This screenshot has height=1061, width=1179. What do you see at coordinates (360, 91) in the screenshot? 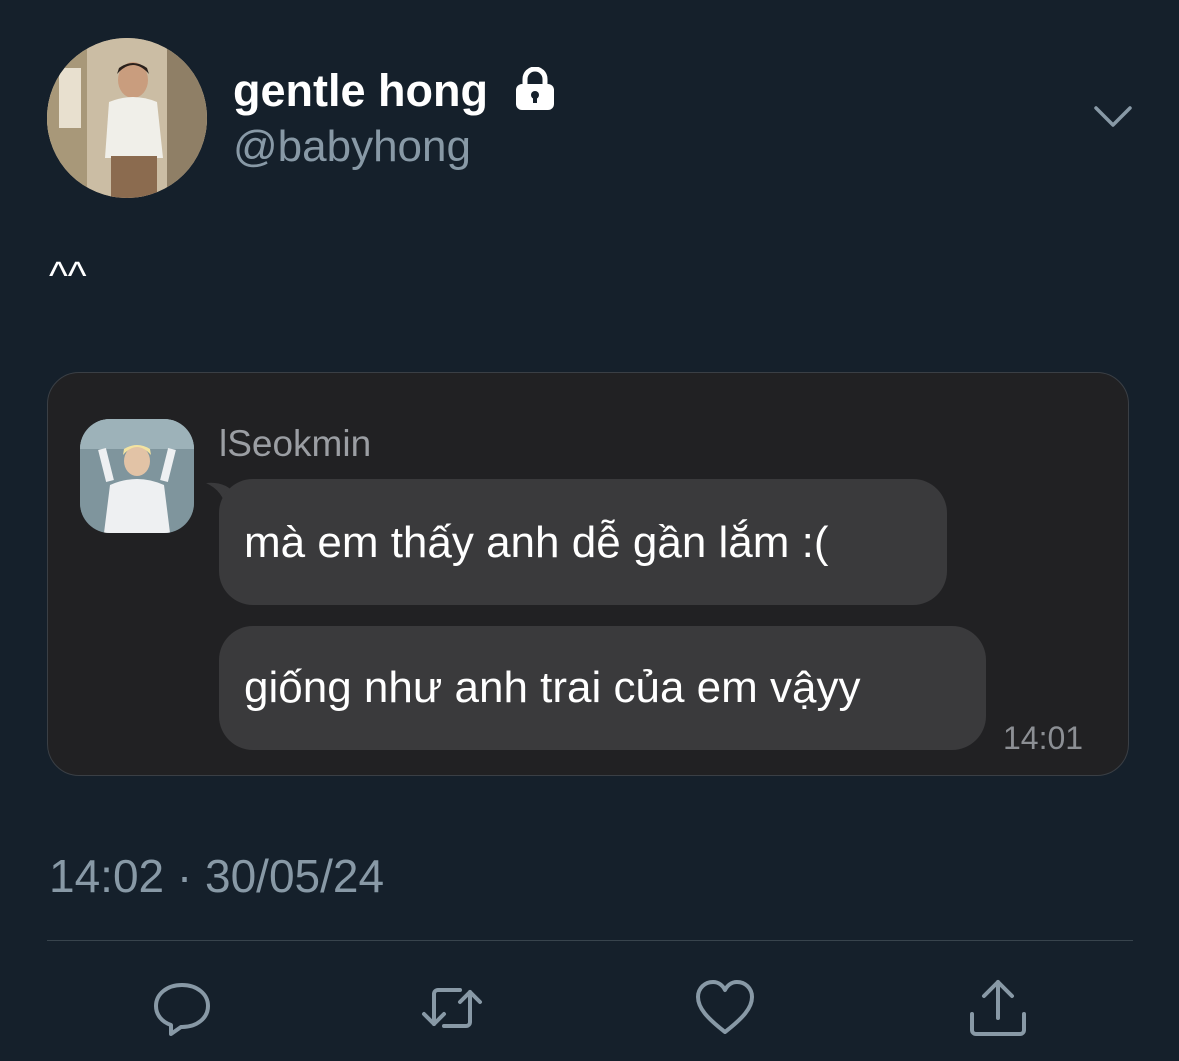
I see `author-display-name: gentle hong` at bounding box center [360, 91].